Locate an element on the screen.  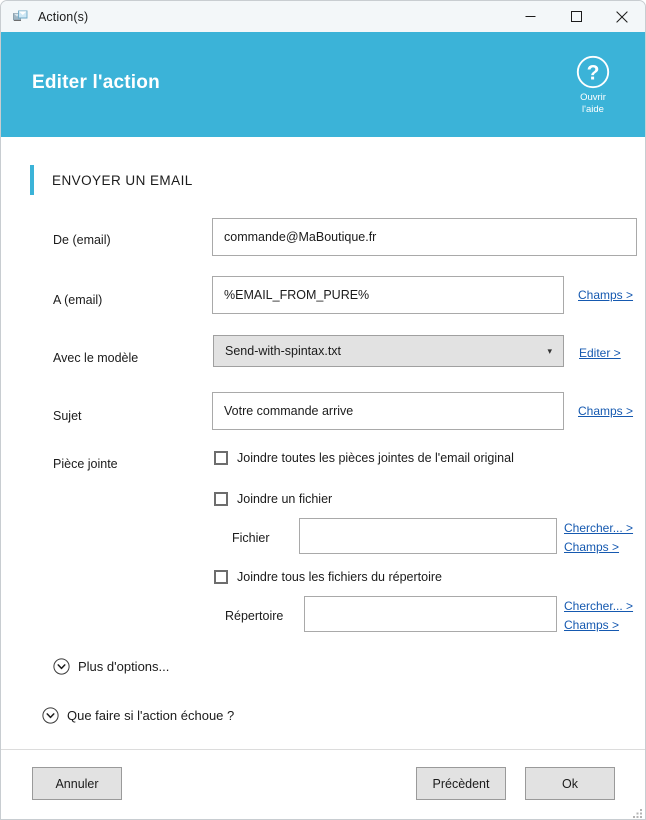
template-edit-link: Editer > is located at coordinates (600, 353).